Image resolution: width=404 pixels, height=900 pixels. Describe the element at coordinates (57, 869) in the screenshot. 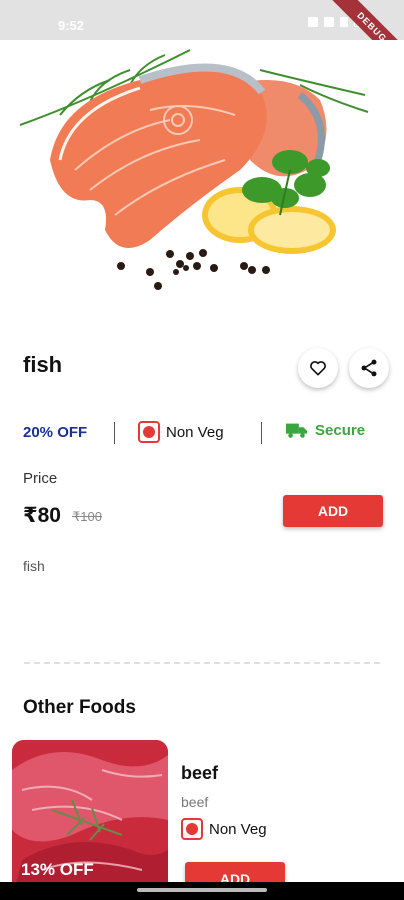

I see `food-card-discount: 13% OFF` at that location.